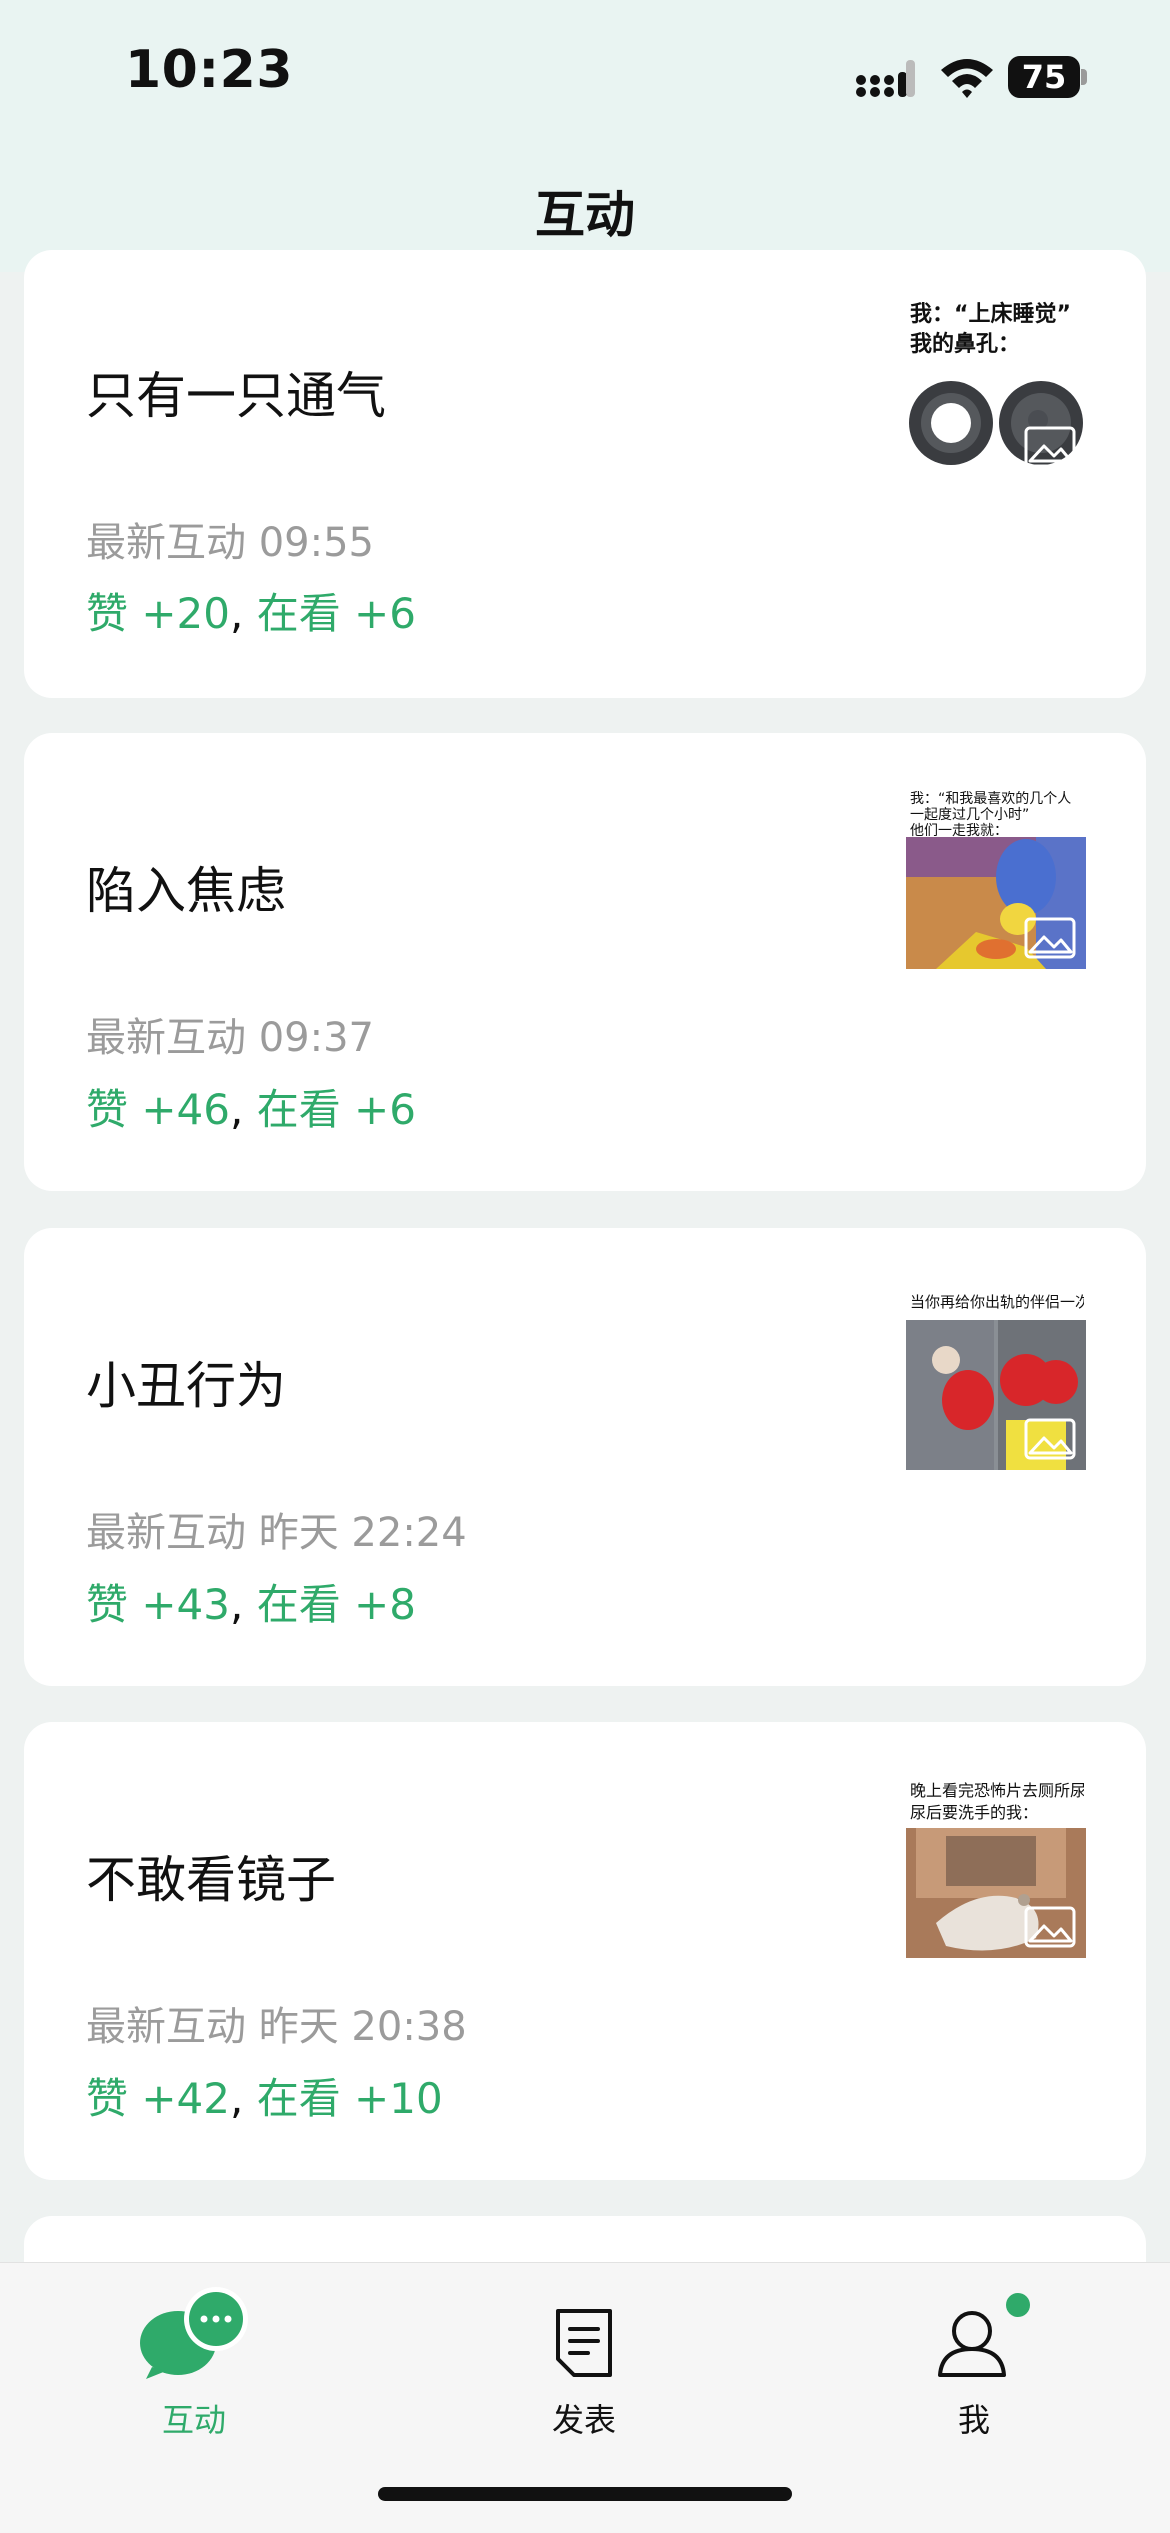 The width and height of the screenshot is (1170, 2533). I want to click on card-stats: 赞 +42, 在看 +10, so click(264, 2095).